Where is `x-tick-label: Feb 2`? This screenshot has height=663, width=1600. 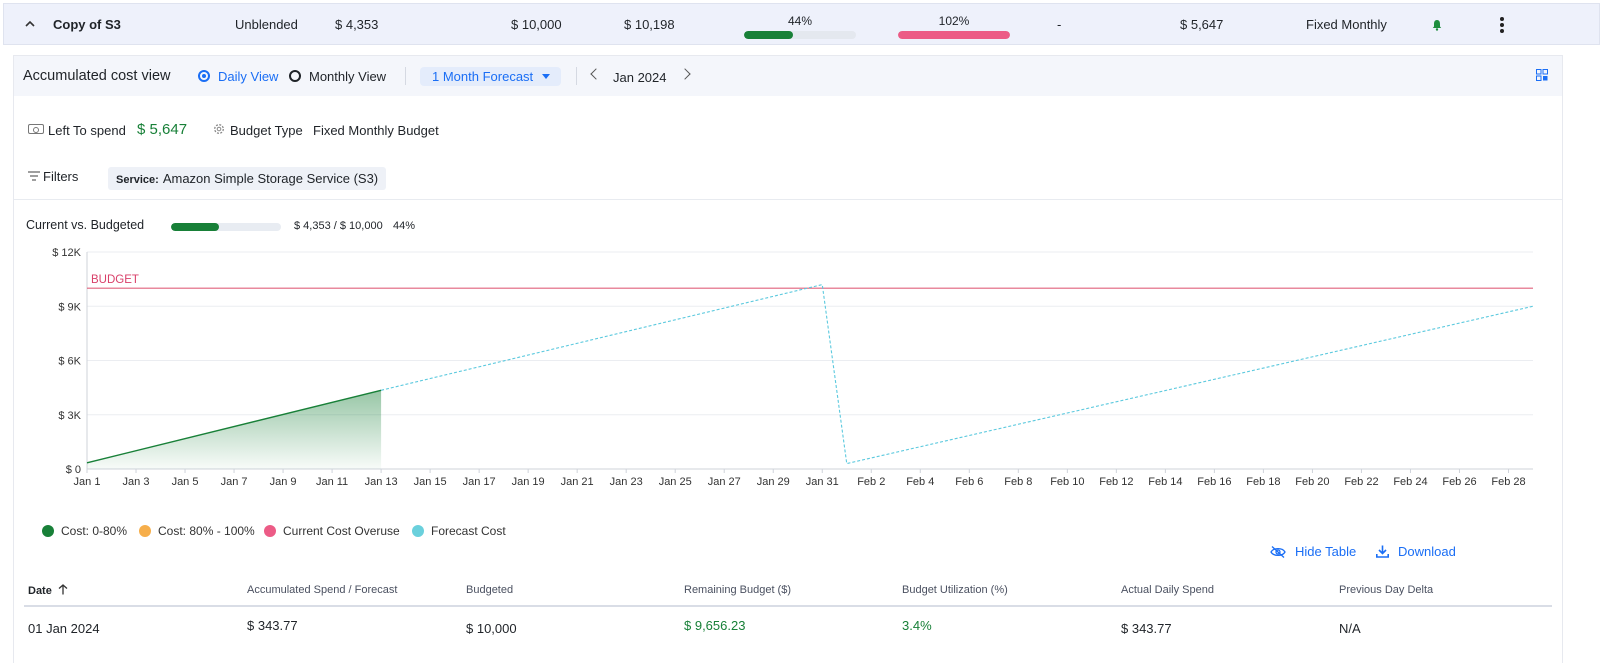 x-tick-label: Feb 2 is located at coordinates (871, 482).